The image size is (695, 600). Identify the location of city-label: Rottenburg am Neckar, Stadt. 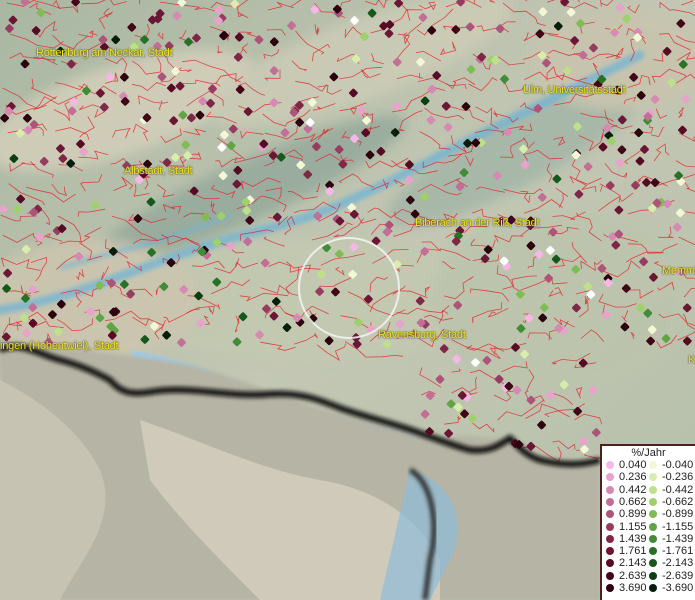
(104, 53).